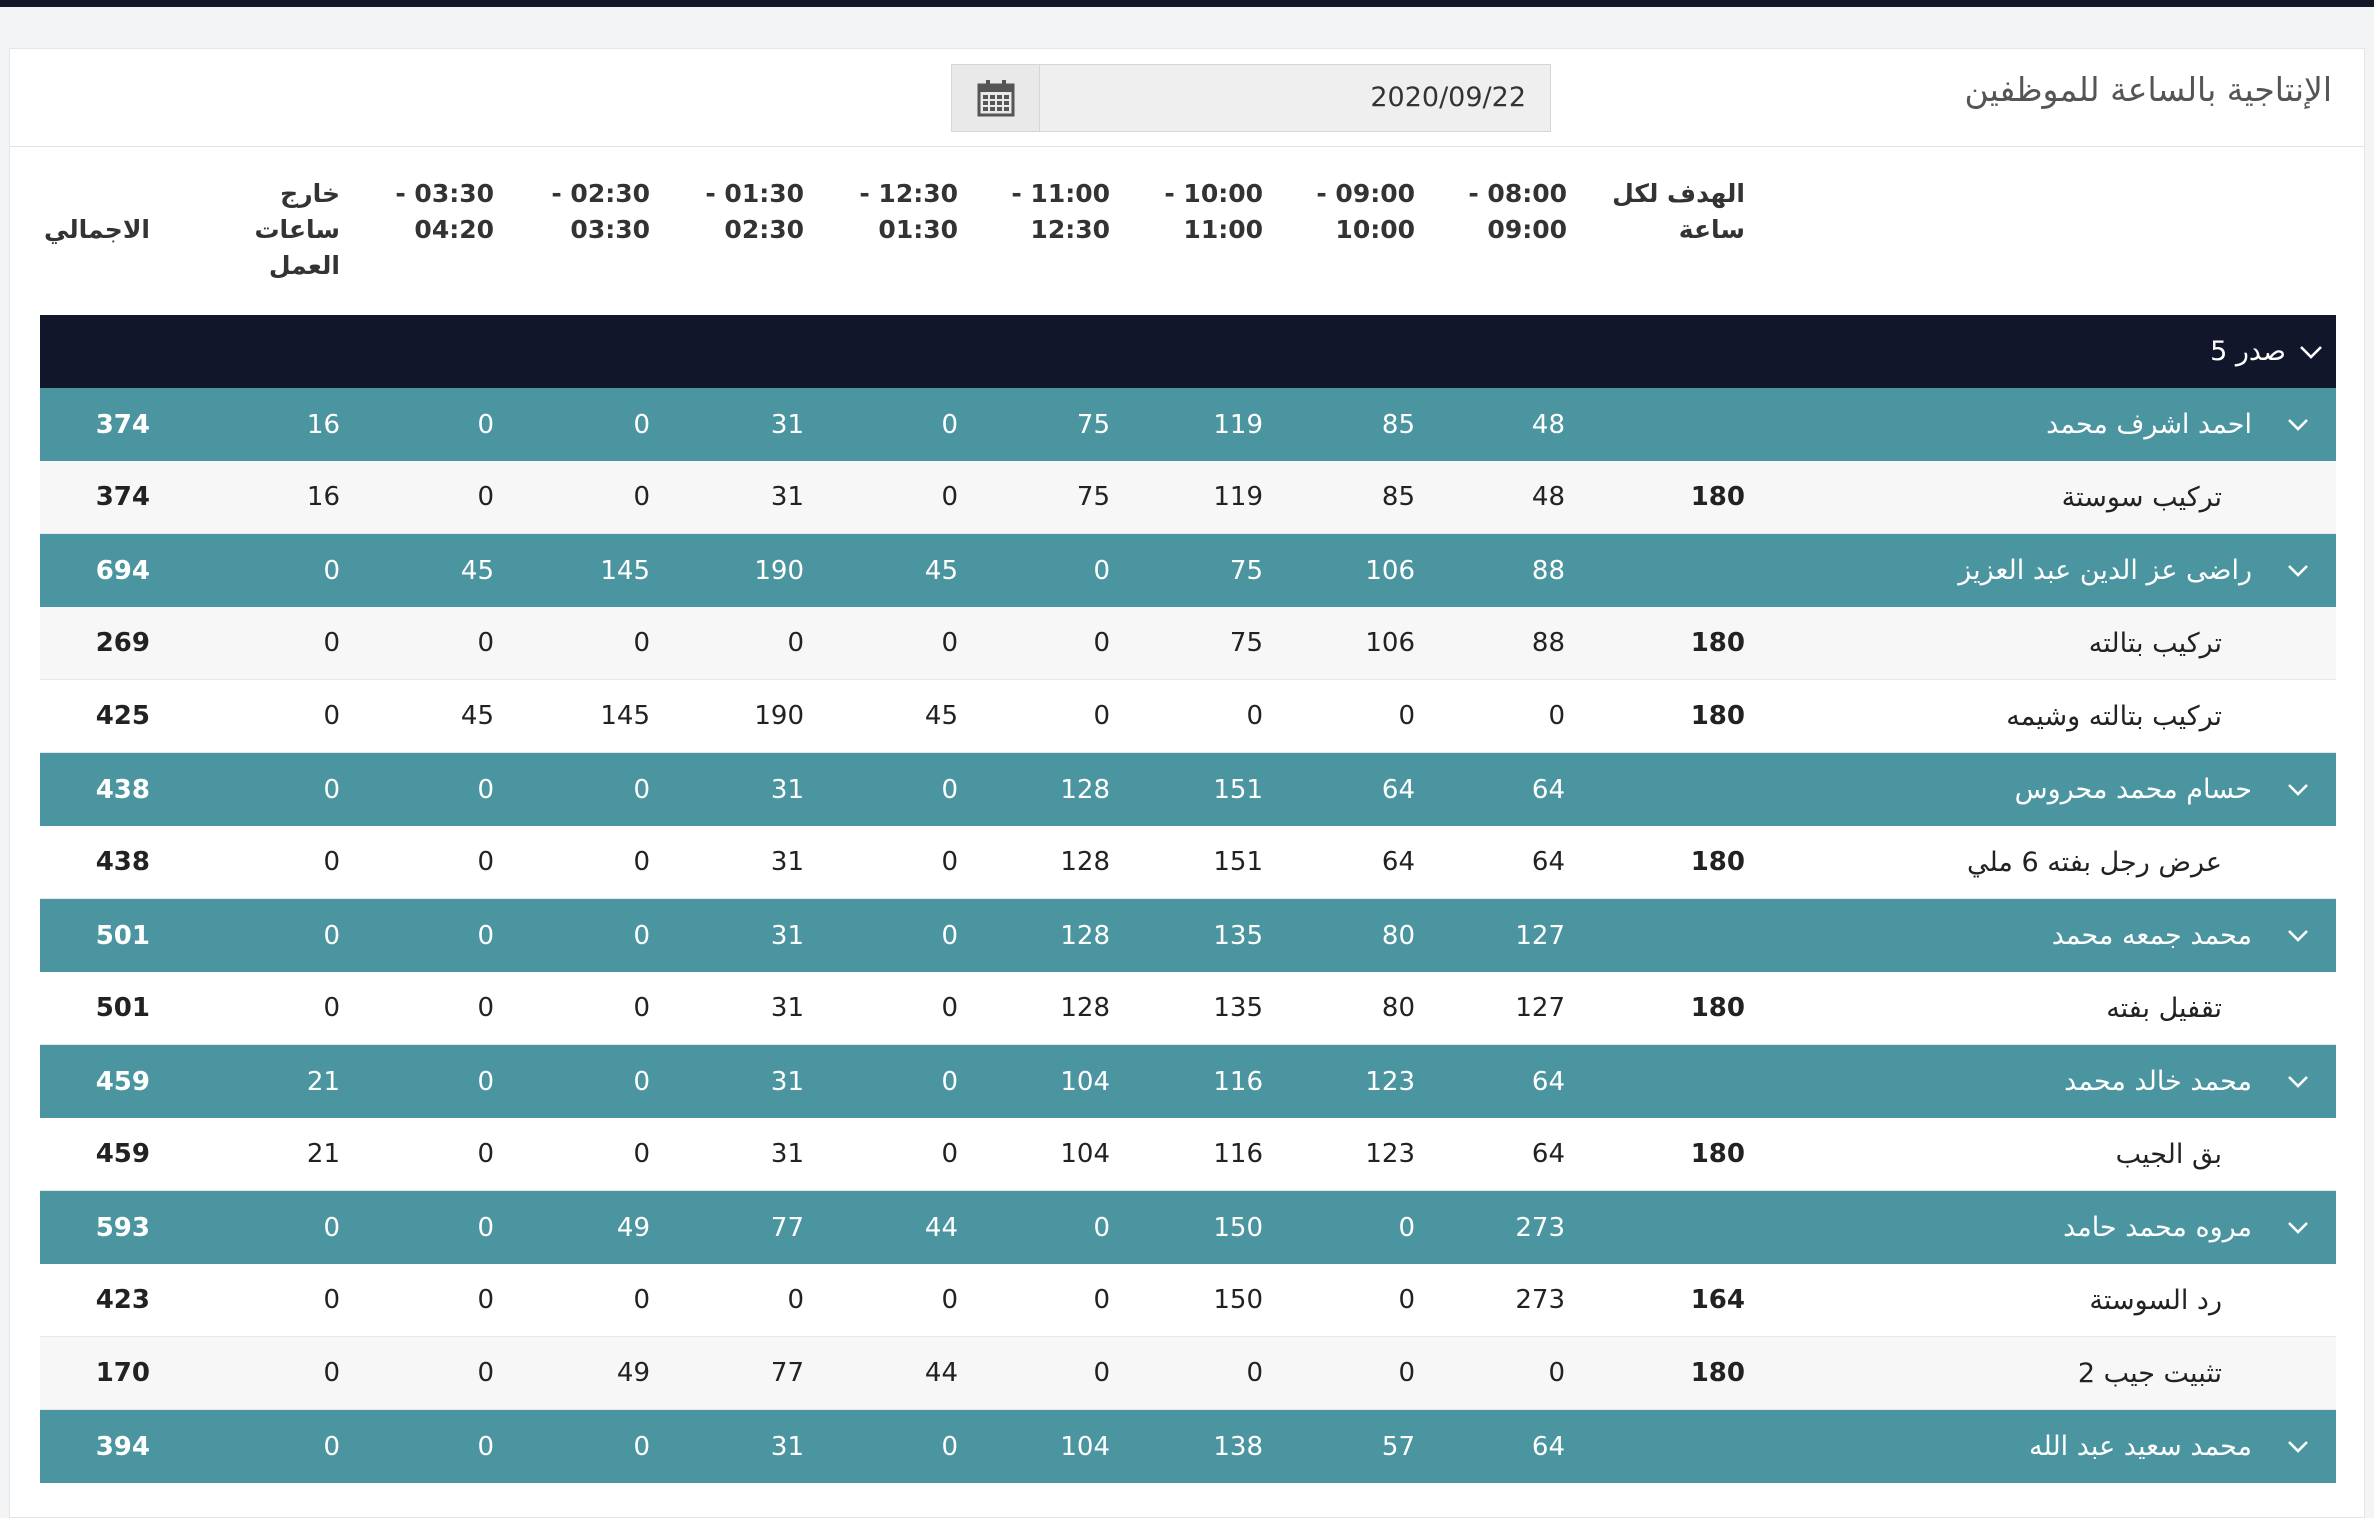  What do you see at coordinates (1390, 570) in the screenshot?
I see `value-cell-0900: 106` at bounding box center [1390, 570].